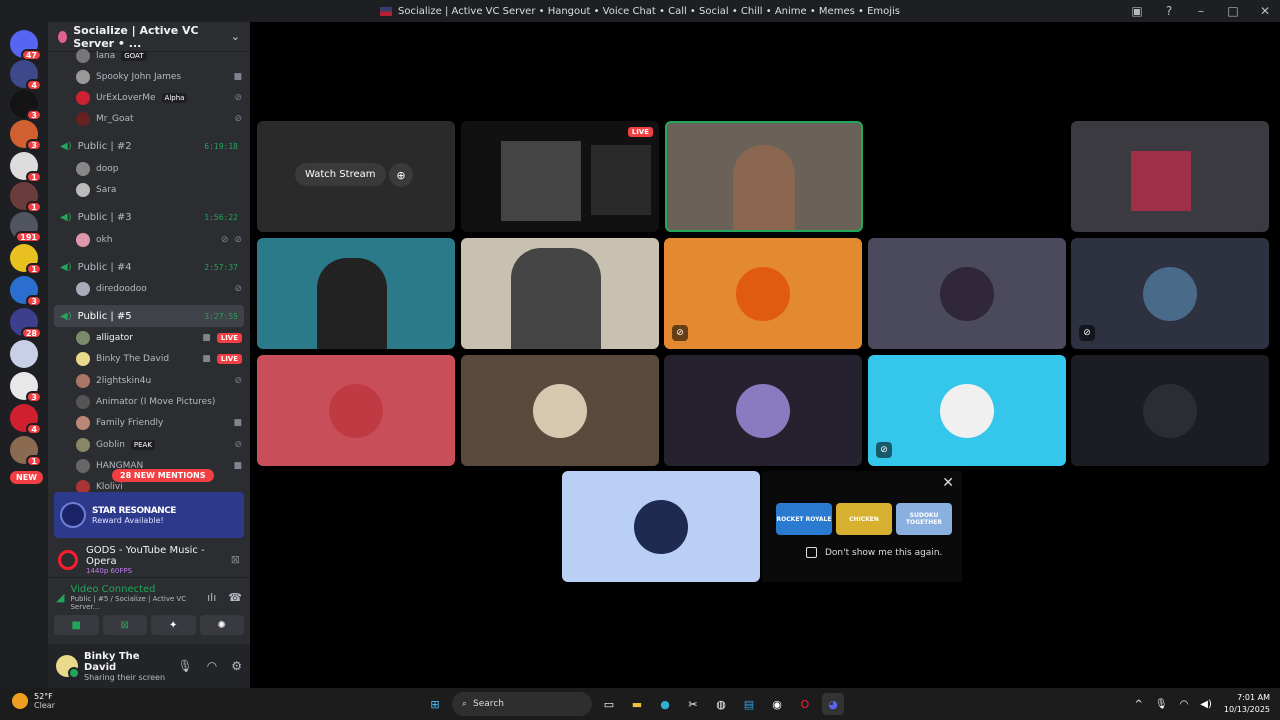  What do you see at coordinates (1138, 704) in the screenshot?
I see `chevron-up-icon: ^` at bounding box center [1138, 704].